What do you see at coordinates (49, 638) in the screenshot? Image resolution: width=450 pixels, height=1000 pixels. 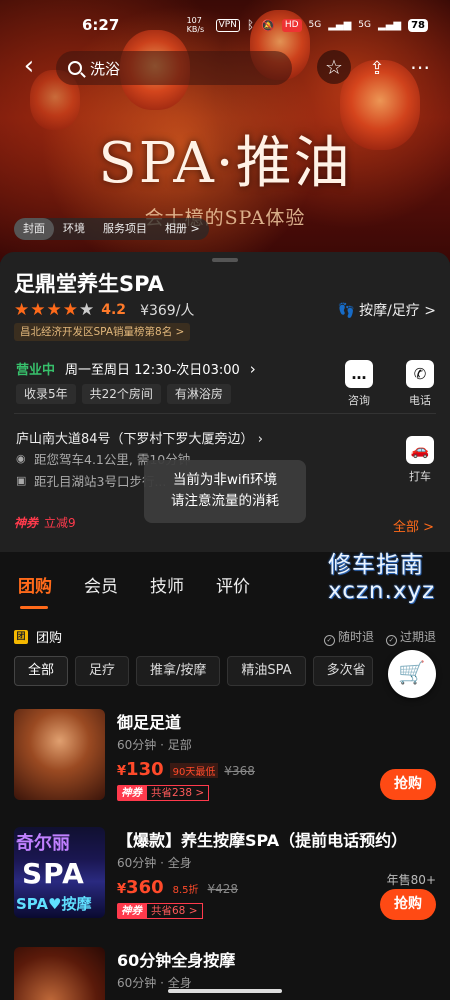 I see `group-buy-label: 团购` at bounding box center [49, 638].